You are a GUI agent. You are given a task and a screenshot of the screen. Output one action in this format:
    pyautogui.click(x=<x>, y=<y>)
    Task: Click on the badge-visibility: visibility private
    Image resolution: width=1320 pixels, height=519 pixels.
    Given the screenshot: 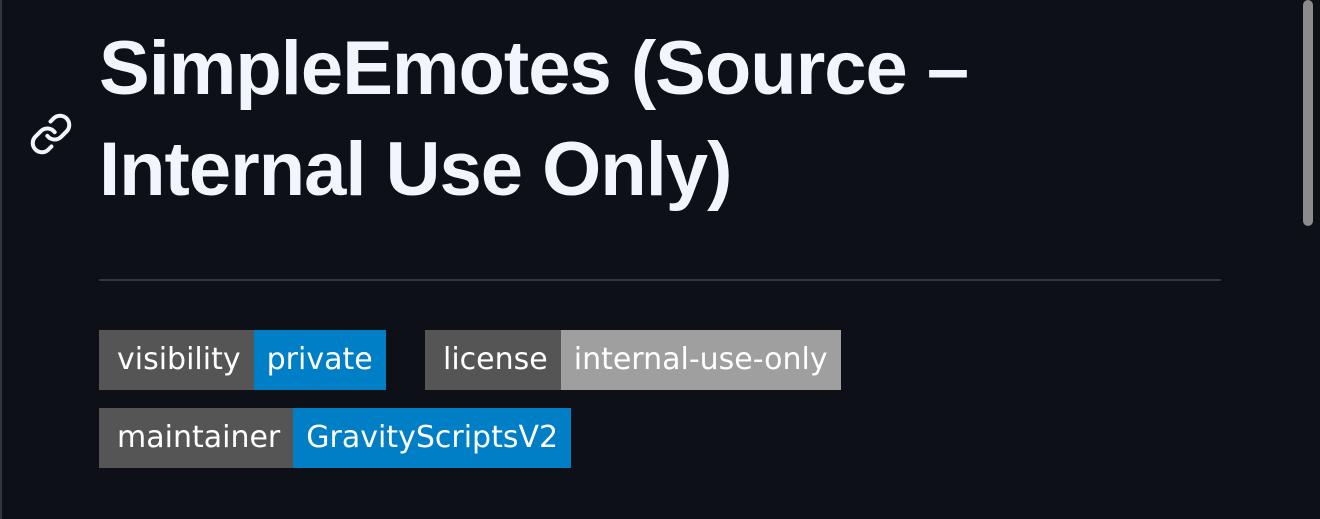 What is the action you would take?
    pyautogui.click(x=242, y=360)
    